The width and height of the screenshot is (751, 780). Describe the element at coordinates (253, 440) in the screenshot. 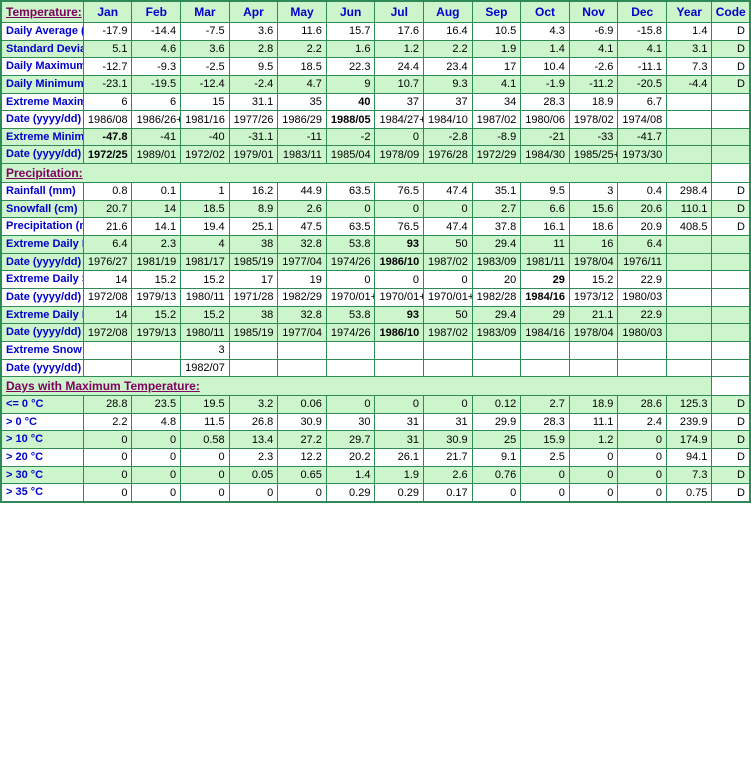

I see `cell-value: 13.4` at that location.